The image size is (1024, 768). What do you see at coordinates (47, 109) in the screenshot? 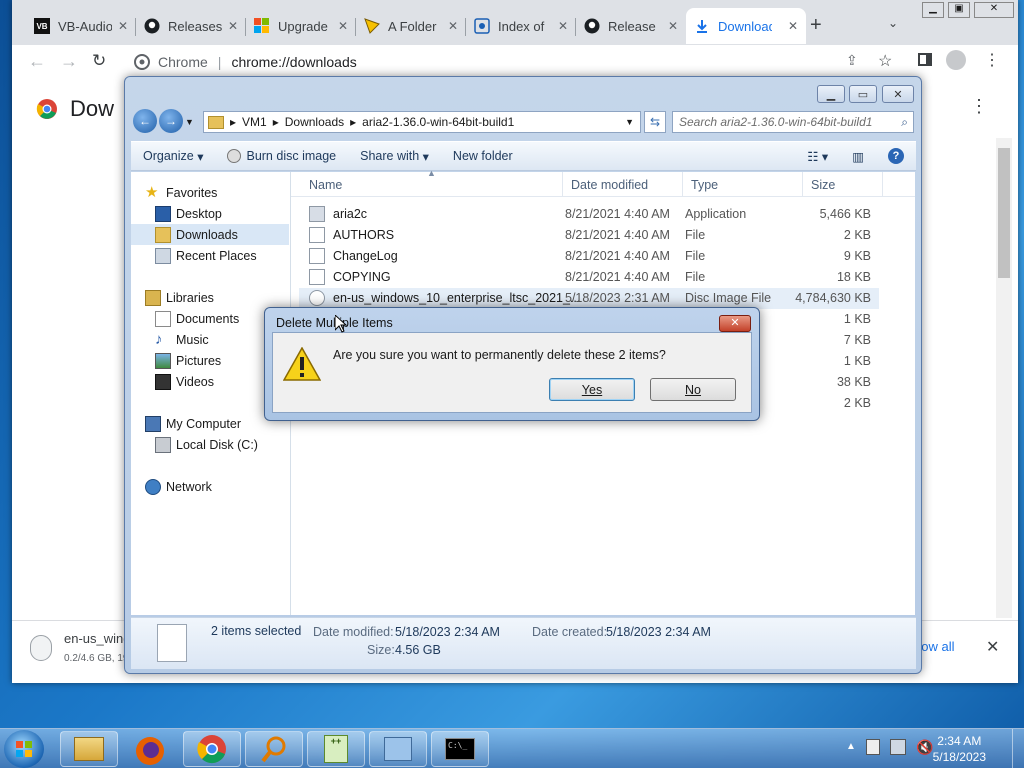
I see `chrome-logo-icon` at bounding box center [47, 109].